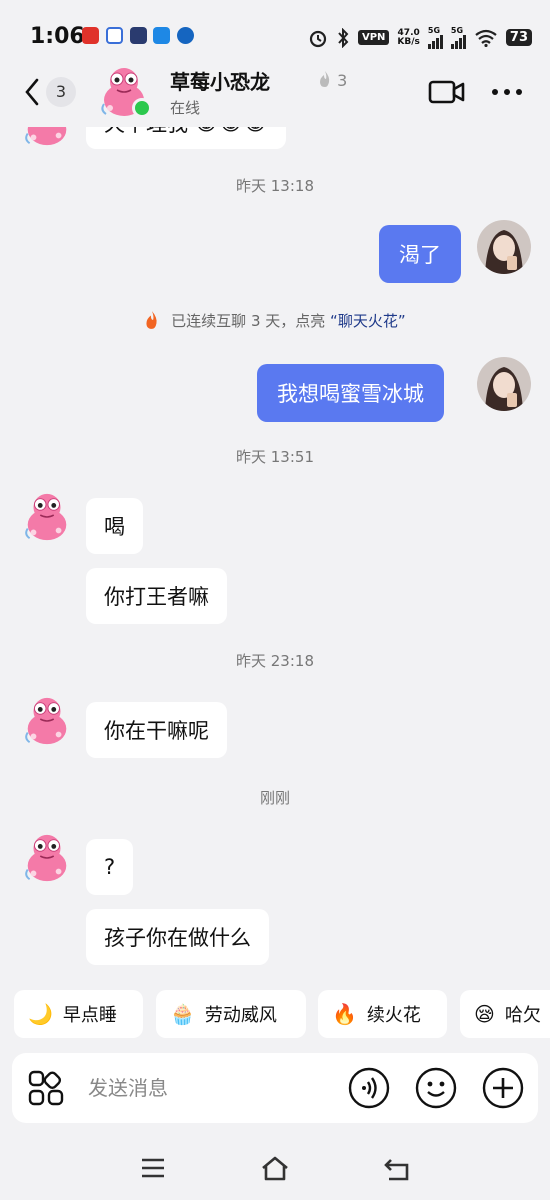 The height and width of the screenshot is (1200, 550). I want to click on vpn-badge: VPN, so click(373, 37).